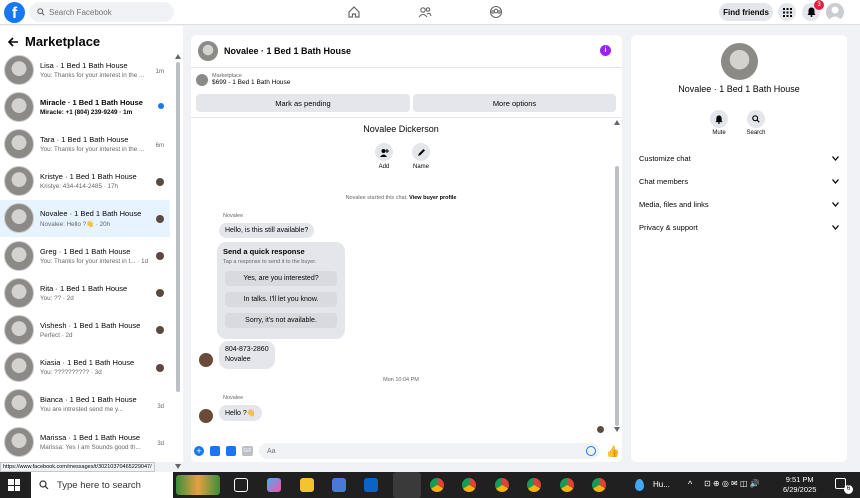  What do you see at coordinates (247, 451) in the screenshot?
I see `gif-icon: GIF` at bounding box center [247, 451].